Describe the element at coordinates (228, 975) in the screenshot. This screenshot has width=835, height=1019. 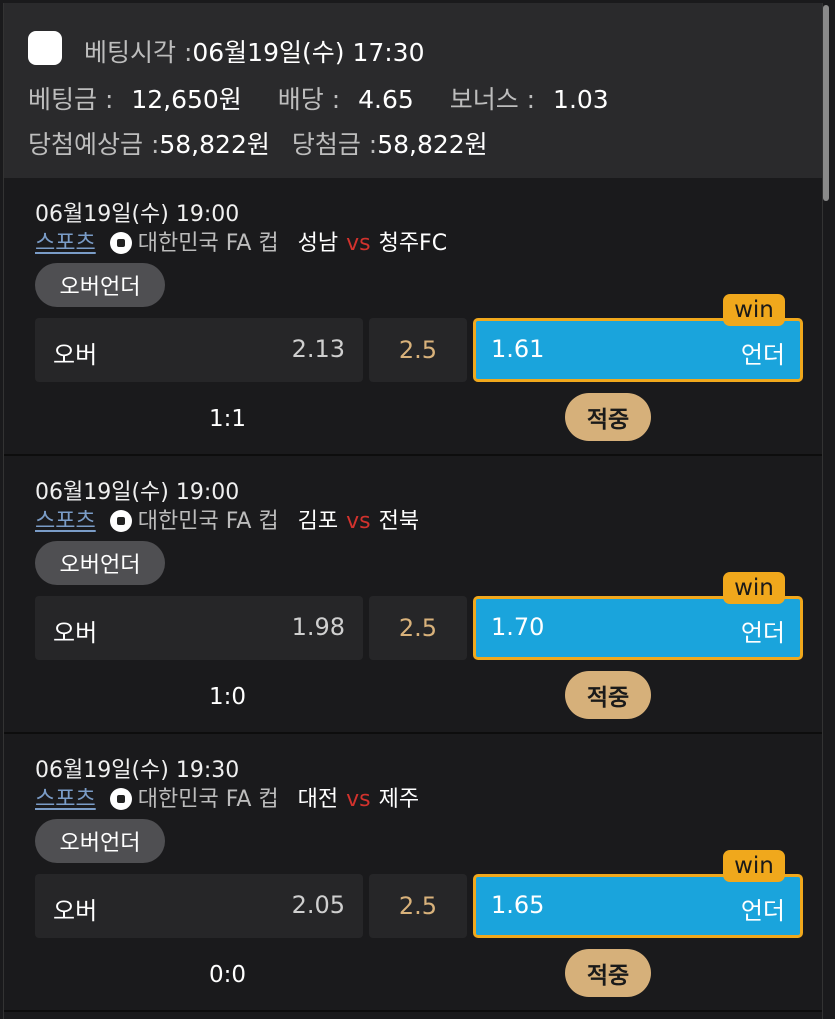
I see `match-score: 0:0` at that location.